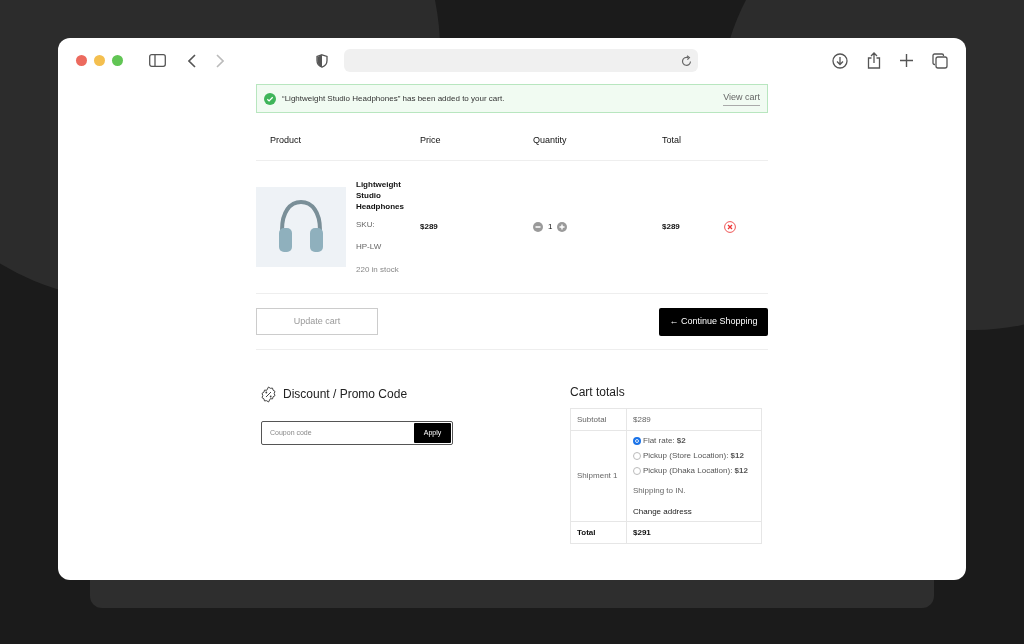 The width and height of the screenshot is (1024, 644). What do you see at coordinates (381, 195) in the screenshot?
I see `product-name: Lightweight Studio Headphones` at bounding box center [381, 195].